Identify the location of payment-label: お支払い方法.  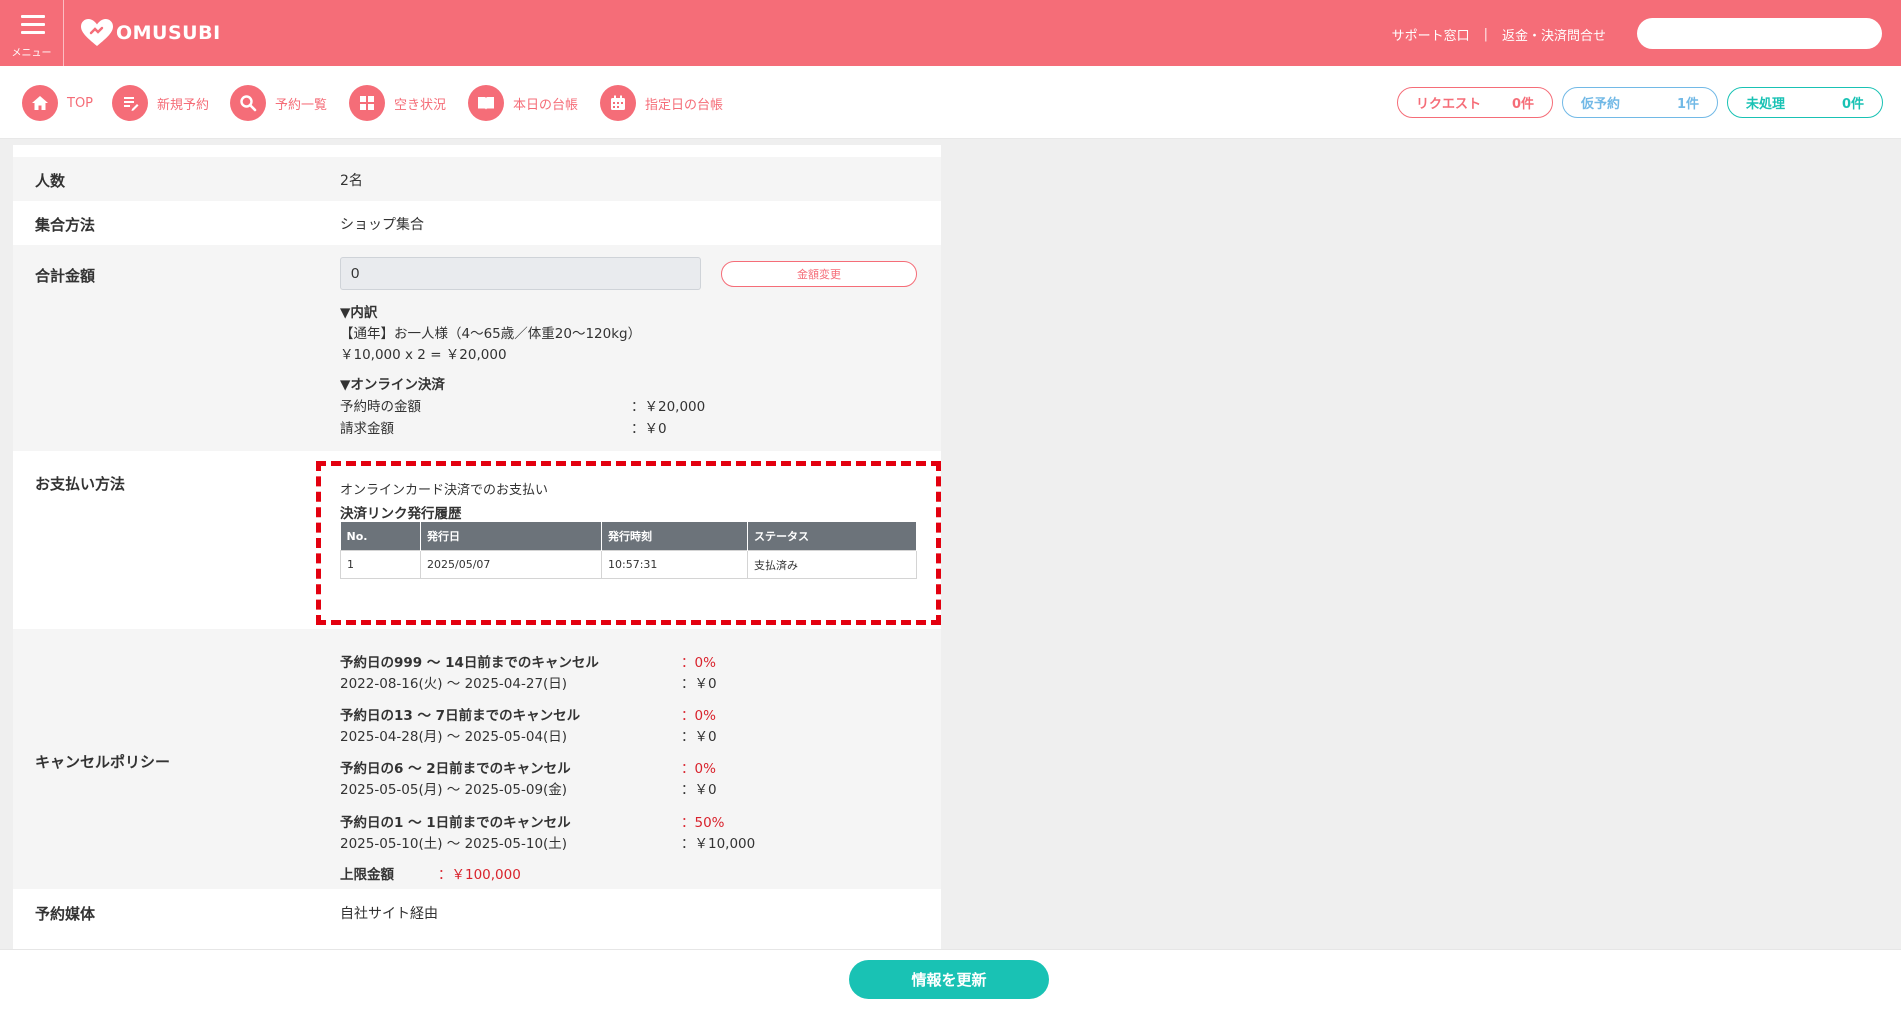
(80, 484).